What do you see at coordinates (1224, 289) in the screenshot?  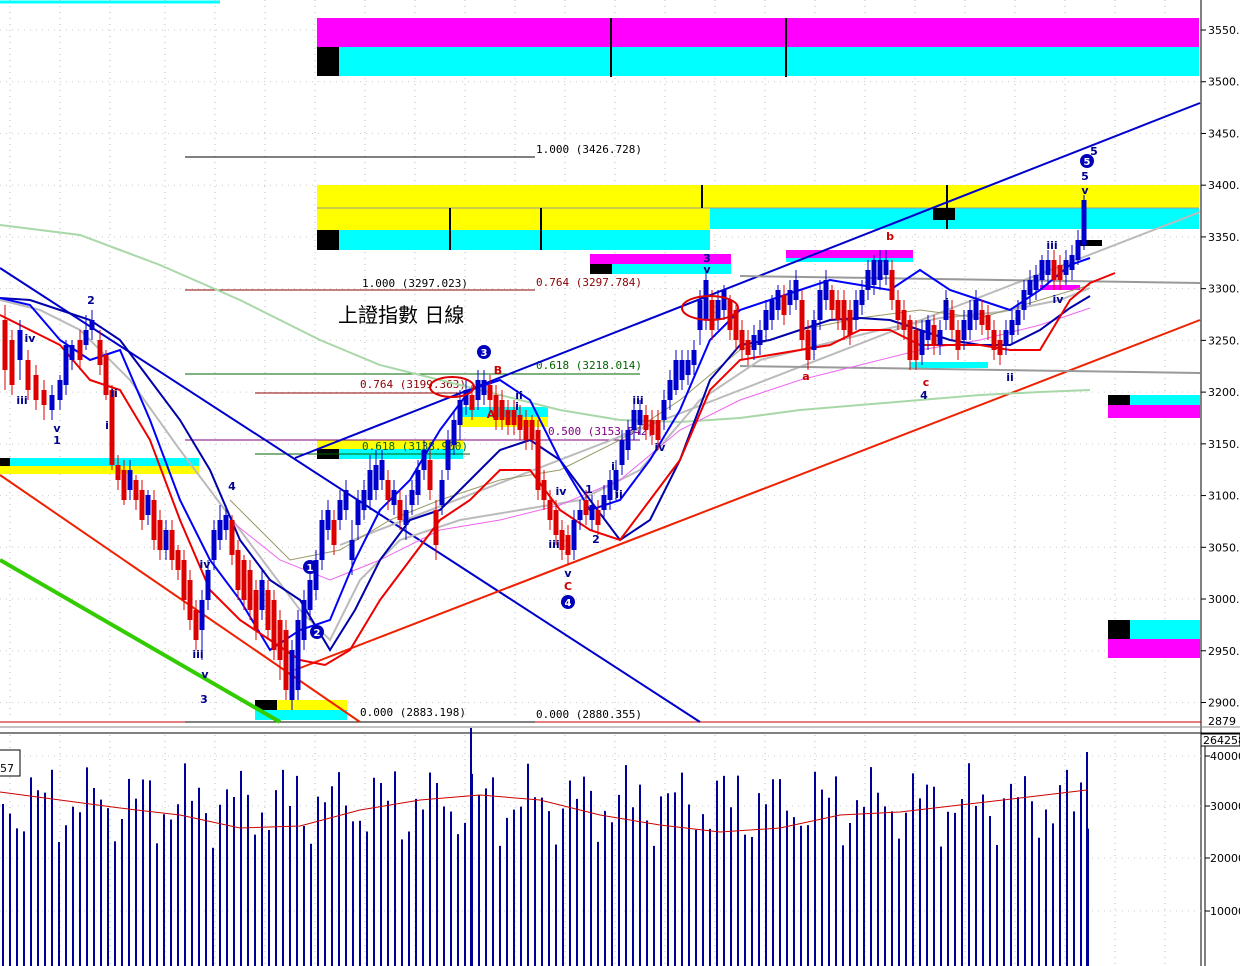 I see `price-tick-label: 3300.` at bounding box center [1224, 289].